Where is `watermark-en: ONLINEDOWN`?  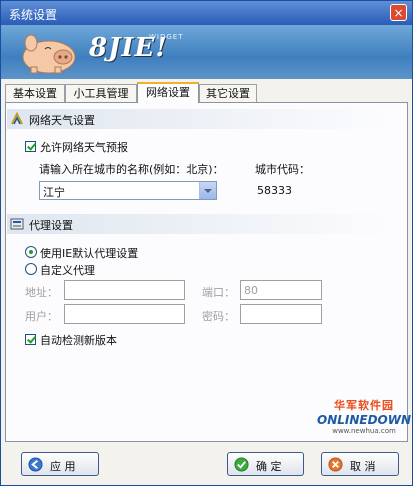
watermark-en: ONLINEDOWN is located at coordinates (364, 420).